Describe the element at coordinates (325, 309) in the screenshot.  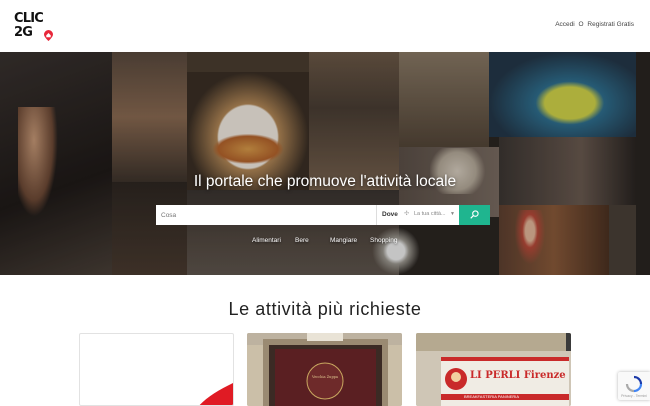
I see `section-title: Le attività più richieste` at that location.